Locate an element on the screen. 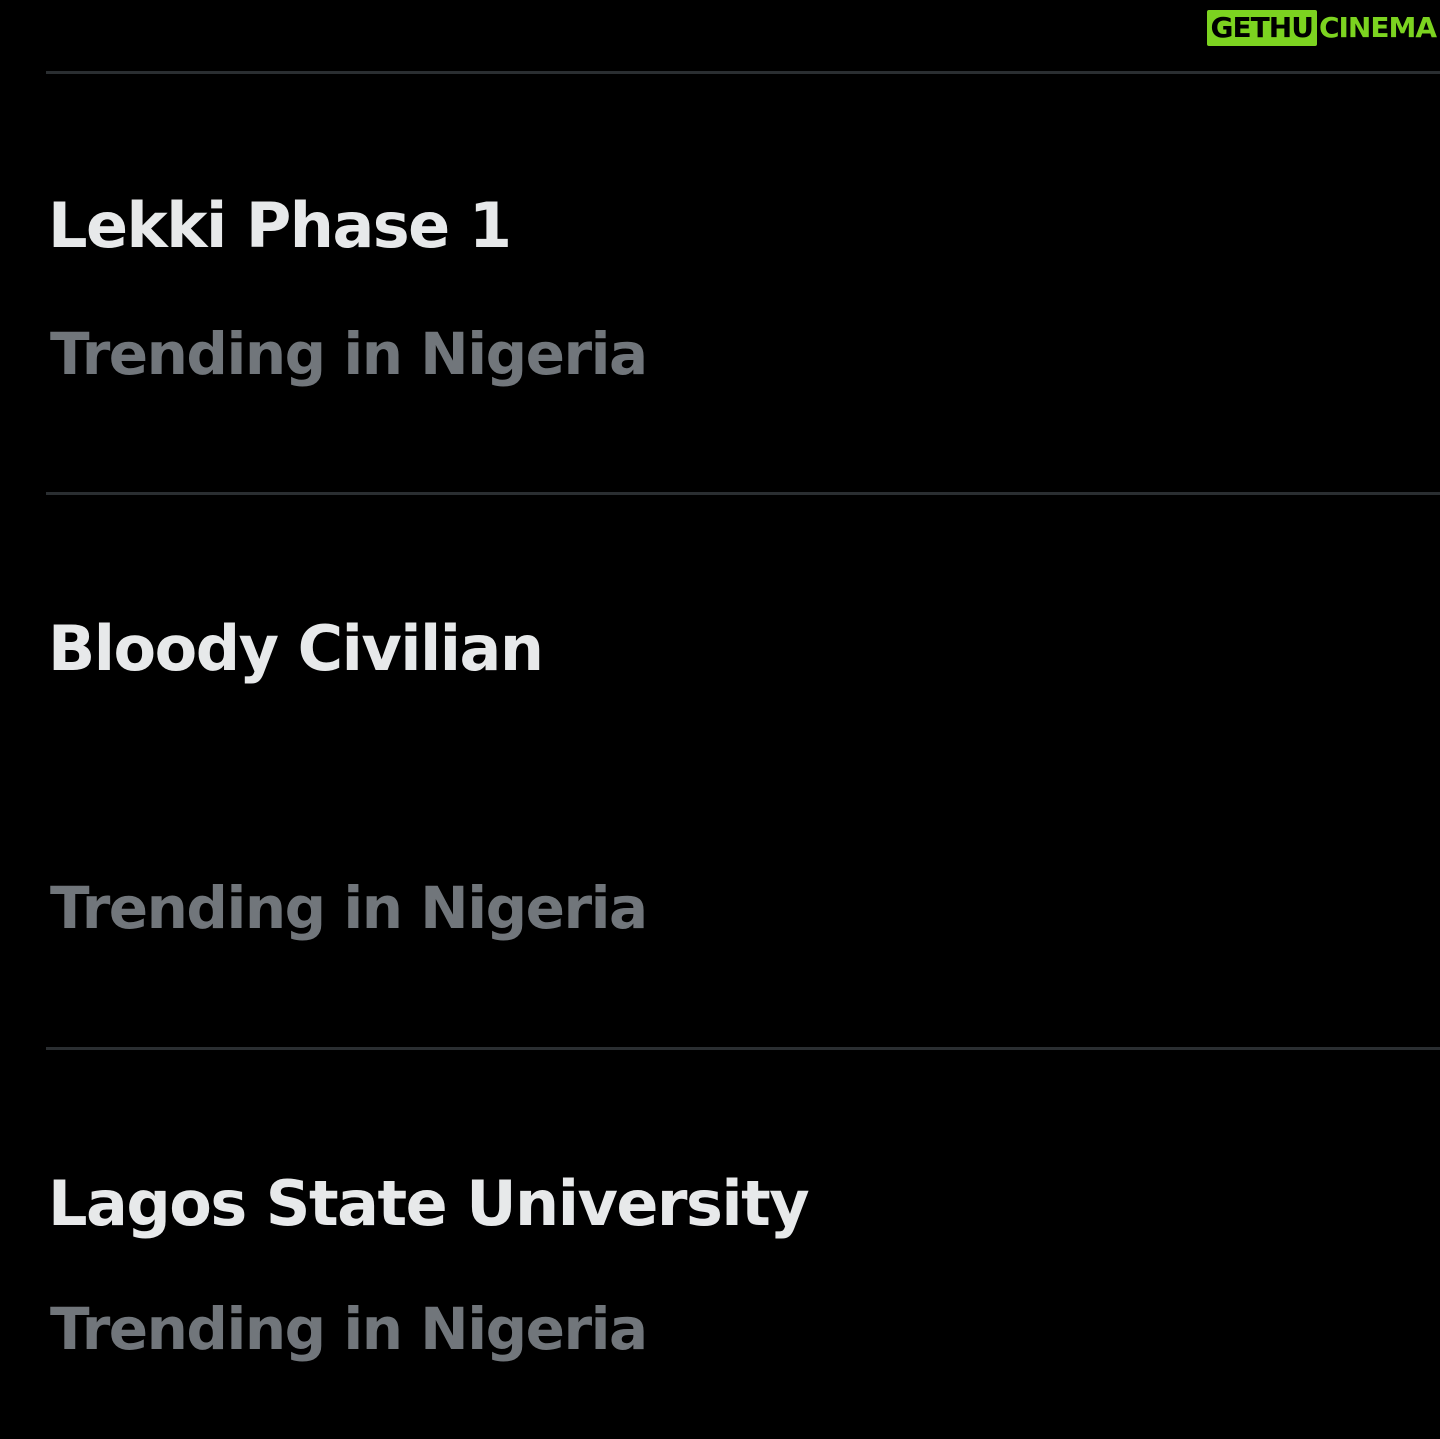 This screenshot has width=1440, height=1439. watermark-logo: GETHU CINEMA is located at coordinates (1321, 28).